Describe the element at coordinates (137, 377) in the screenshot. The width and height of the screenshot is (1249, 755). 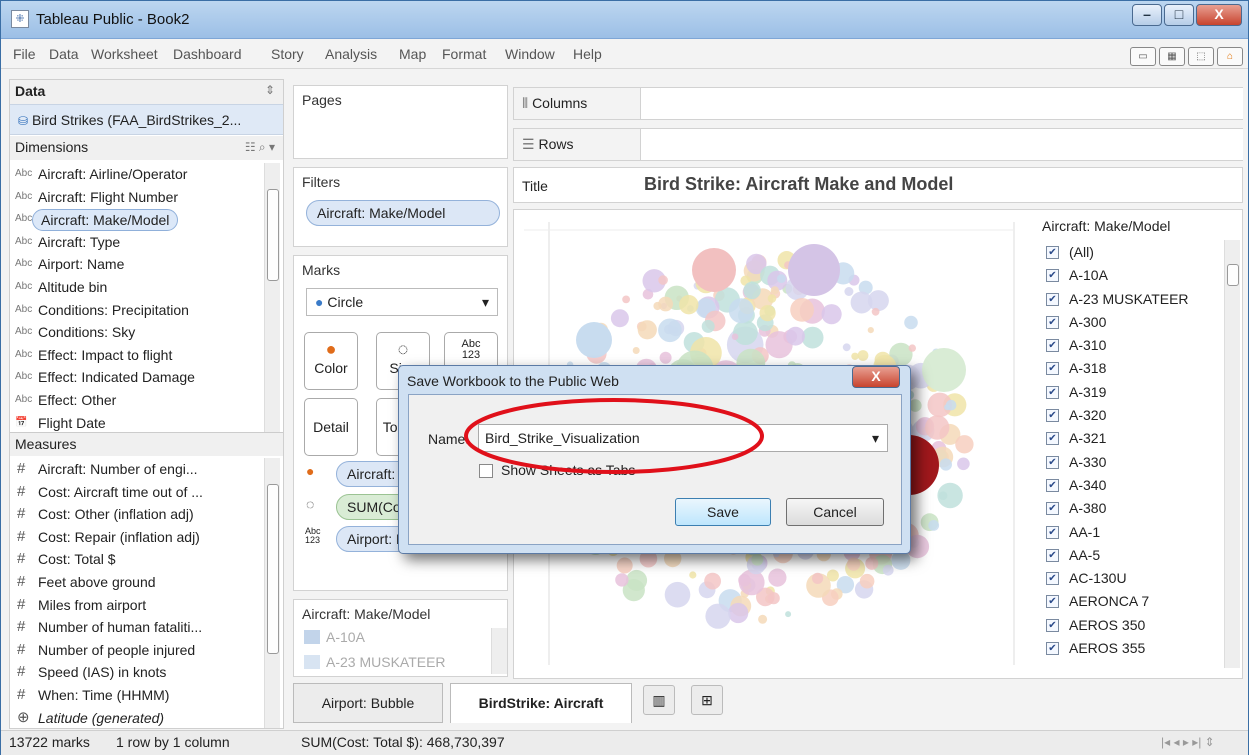
I see `dimension-field: Abc Effect: Indicated Damage` at that location.